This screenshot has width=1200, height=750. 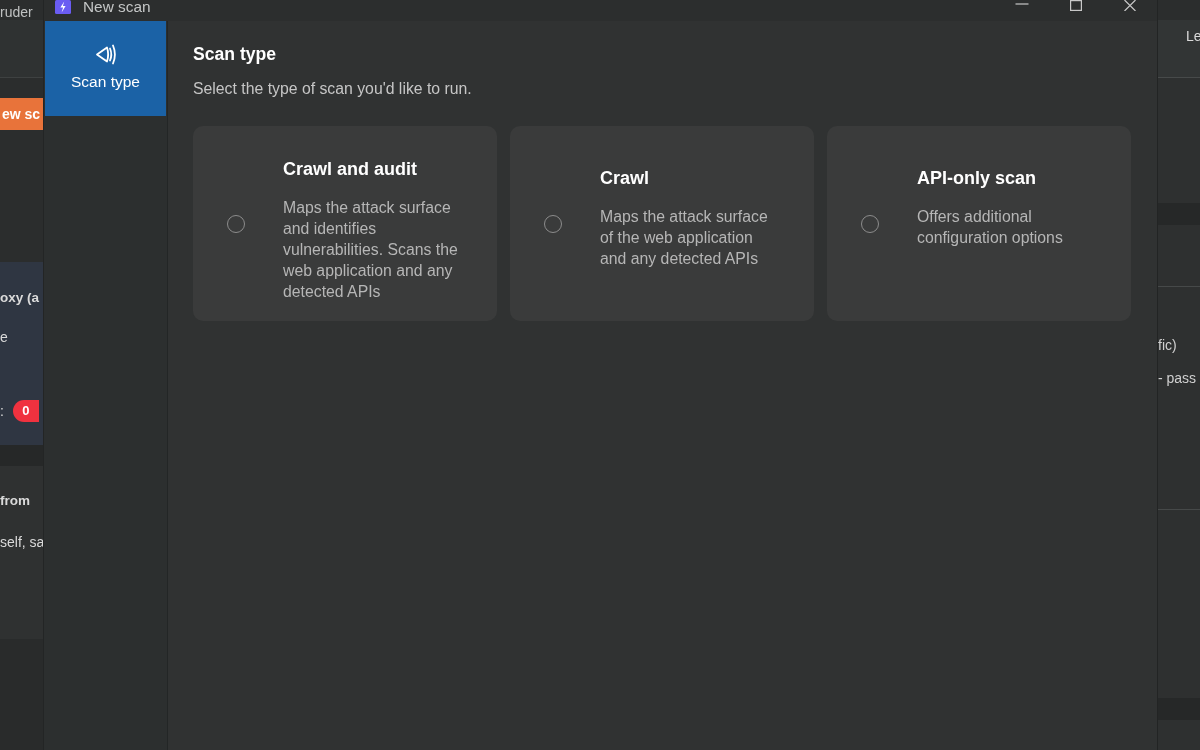 What do you see at coordinates (1168, 345) in the screenshot?
I see `panel-text: fic)` at bounding box center [1168, 345].